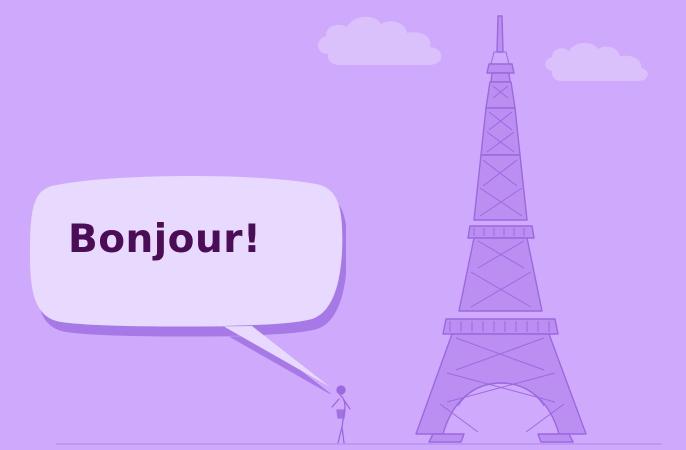 The height and width of the screenshot is (450, 686). Describe the element at coordinates (165, 239) in the screenshot. I see `speech-text: Bonjour!` at that location.